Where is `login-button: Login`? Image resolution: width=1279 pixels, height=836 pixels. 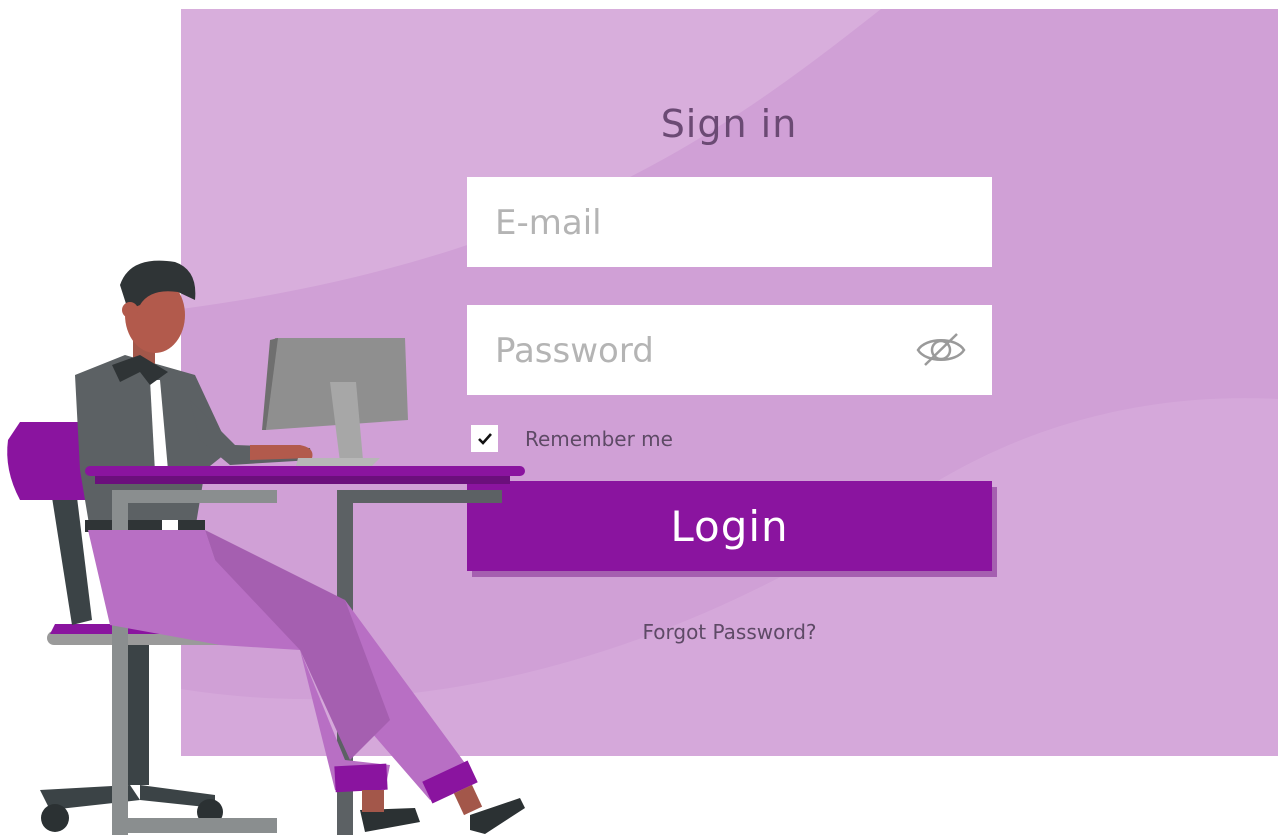
login-button: Login is located at coordinates (729, 526).